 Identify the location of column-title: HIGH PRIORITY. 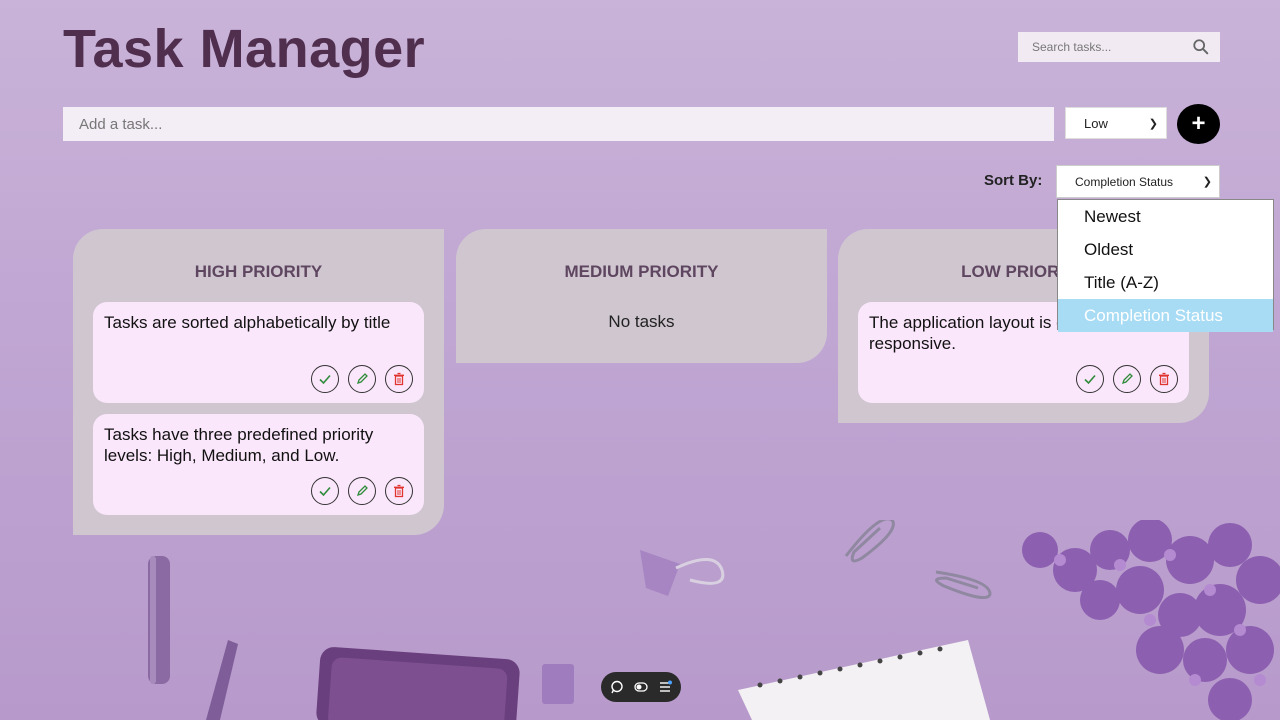
(258, 271).